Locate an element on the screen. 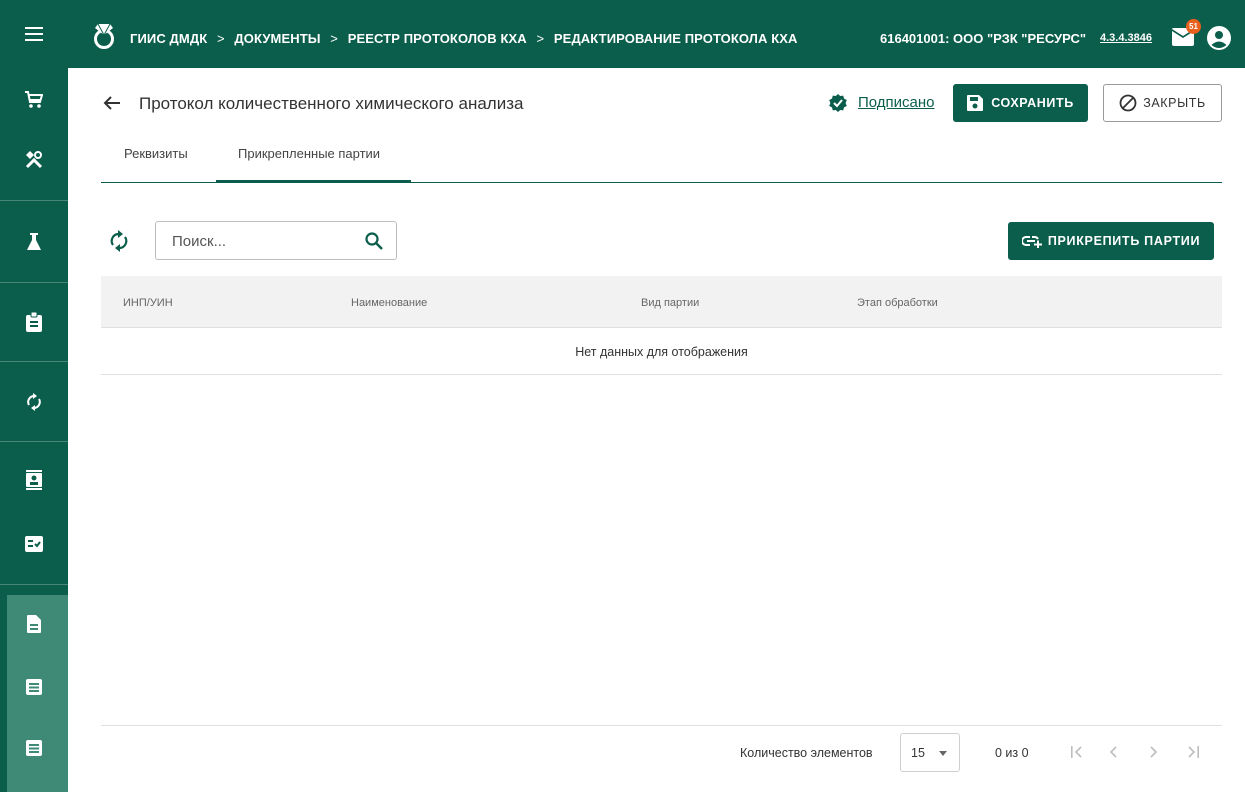 This screenshot has width=1245, height=792. column-header-processing-stage: Этап обработки is located at coordinates (897, 303).